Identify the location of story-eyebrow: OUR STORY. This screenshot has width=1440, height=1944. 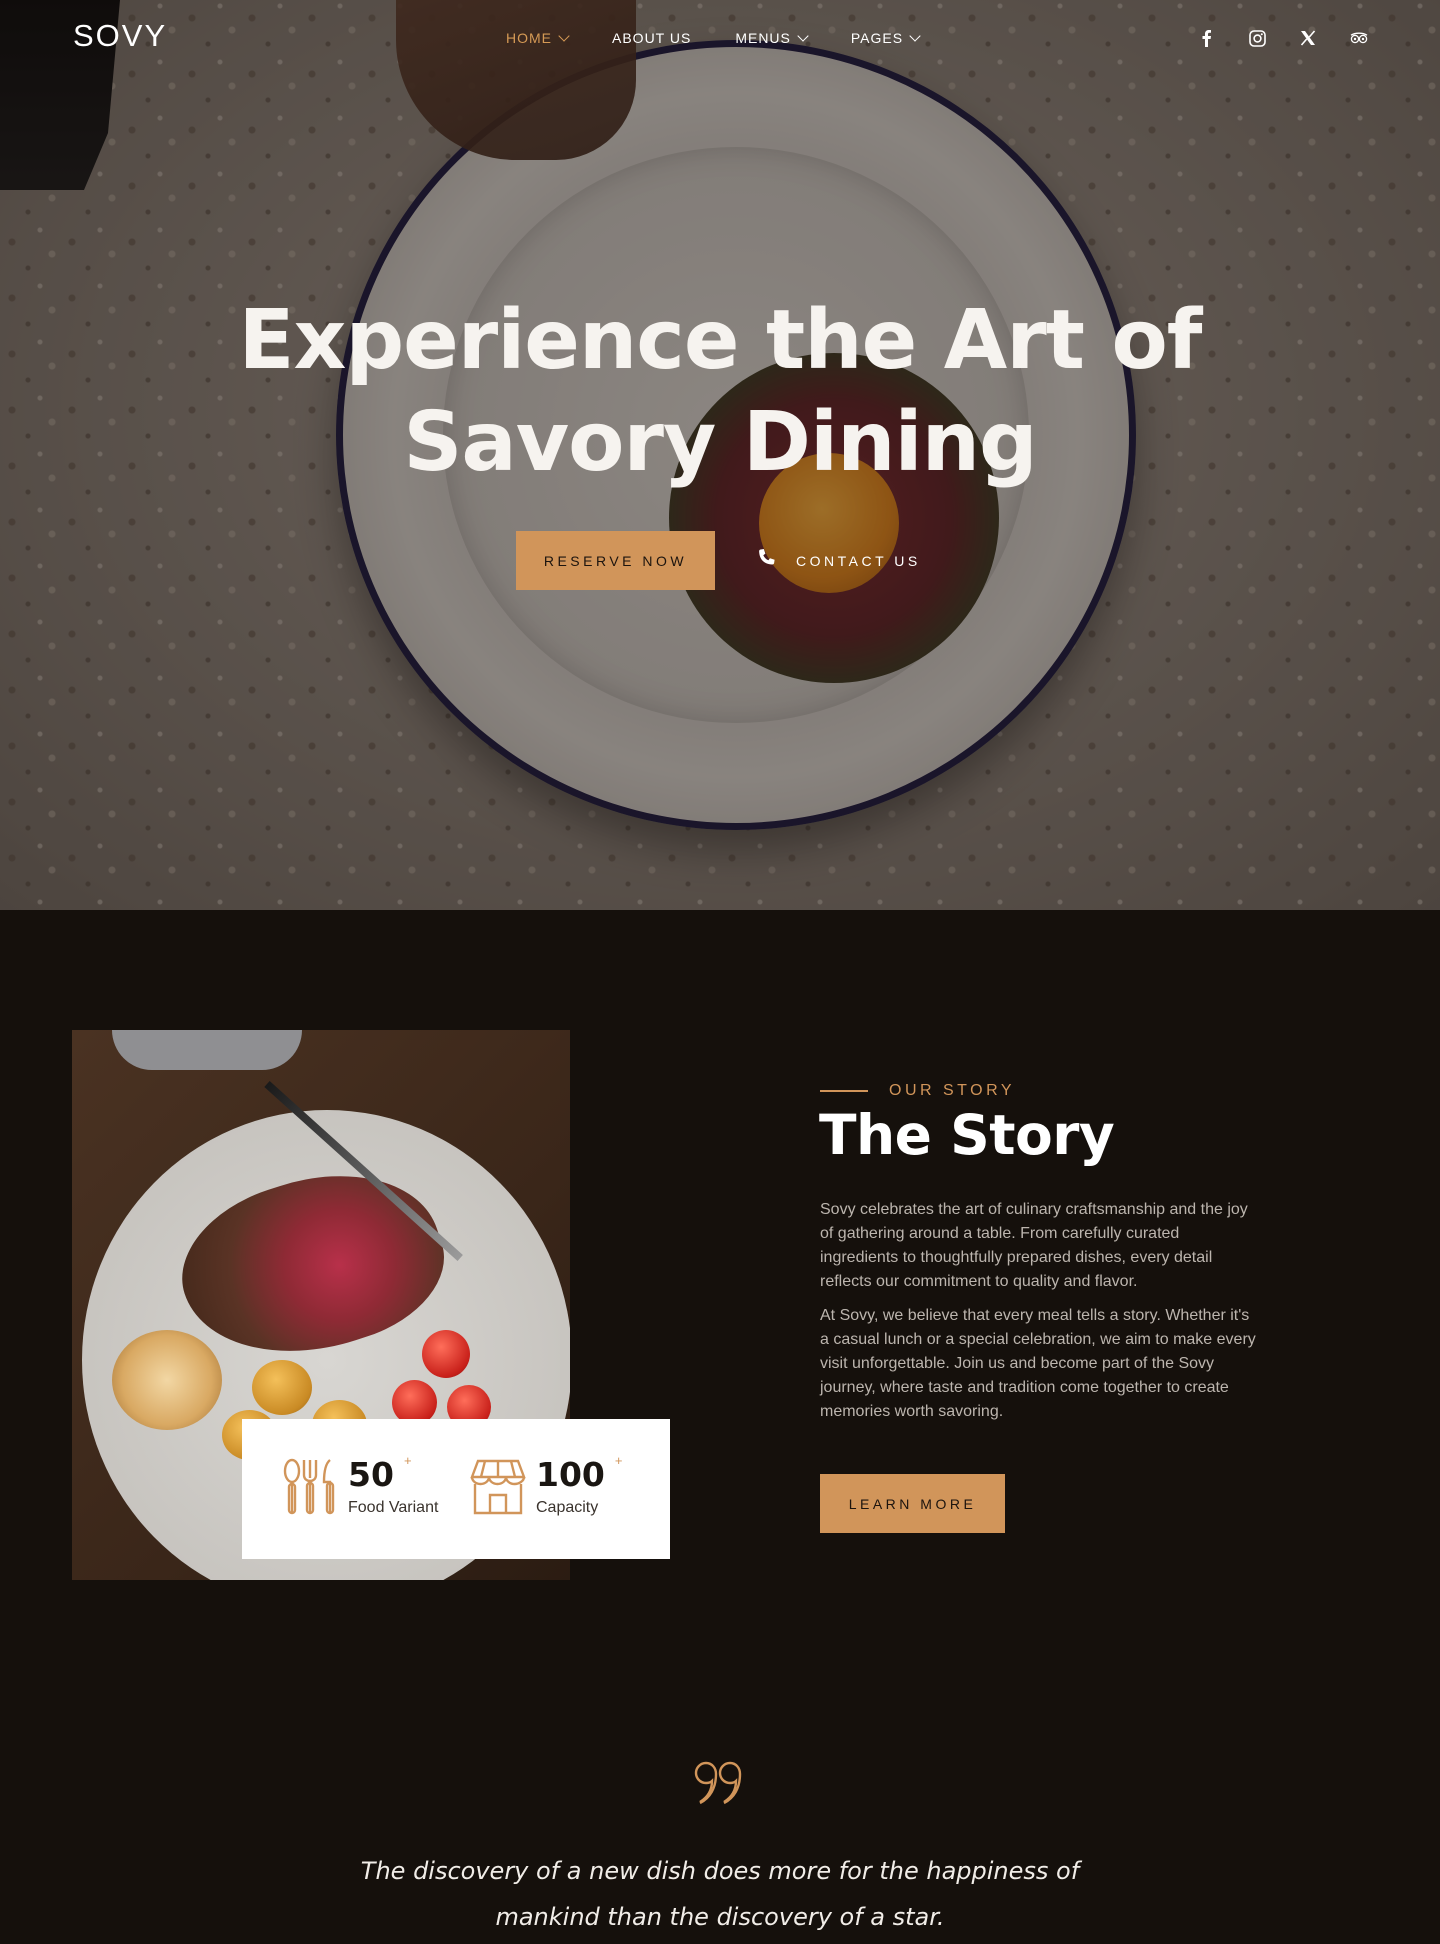
(917, 1091).